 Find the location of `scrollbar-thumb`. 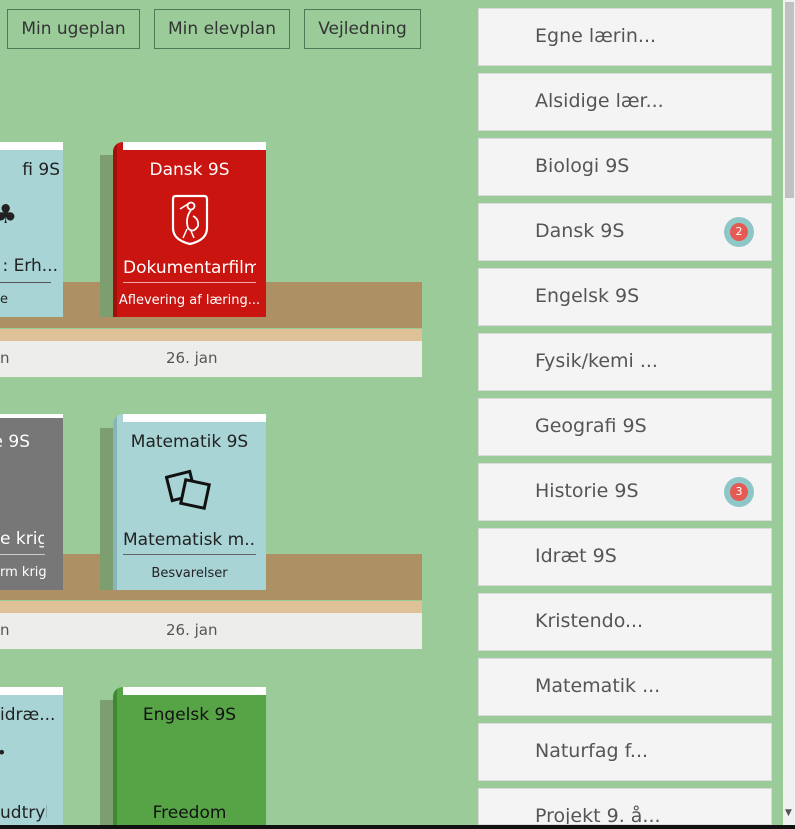

scrollbar-thumb is located at coordinates (789, 100).